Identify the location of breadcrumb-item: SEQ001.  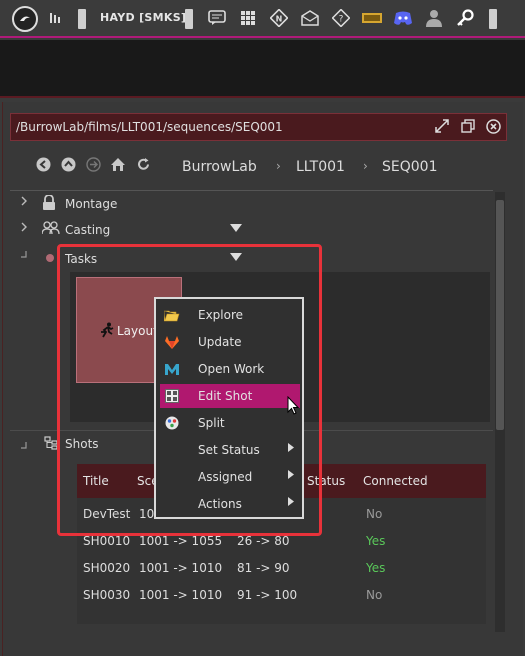
(409, 167).